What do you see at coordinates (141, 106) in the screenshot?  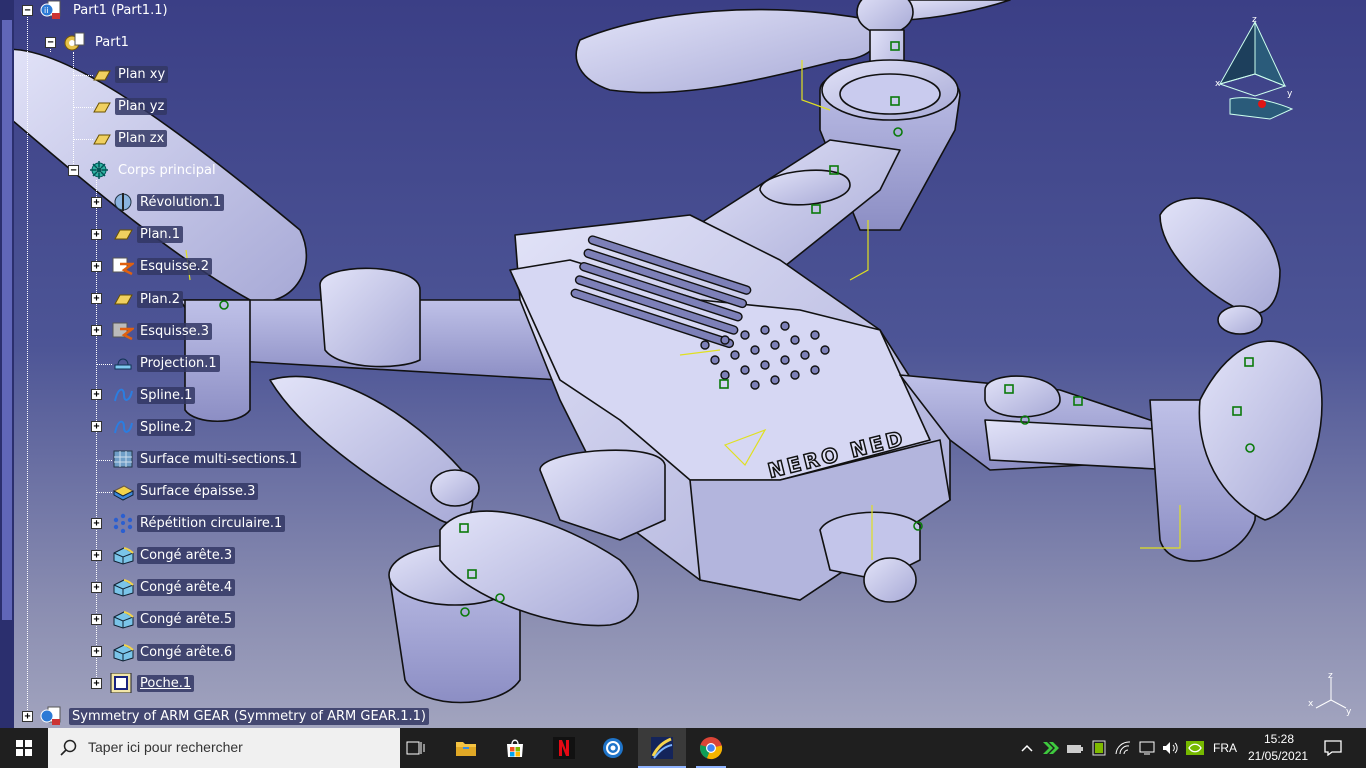 I see `tree-node-label: Plan yz` at bounding box center [141, 106].